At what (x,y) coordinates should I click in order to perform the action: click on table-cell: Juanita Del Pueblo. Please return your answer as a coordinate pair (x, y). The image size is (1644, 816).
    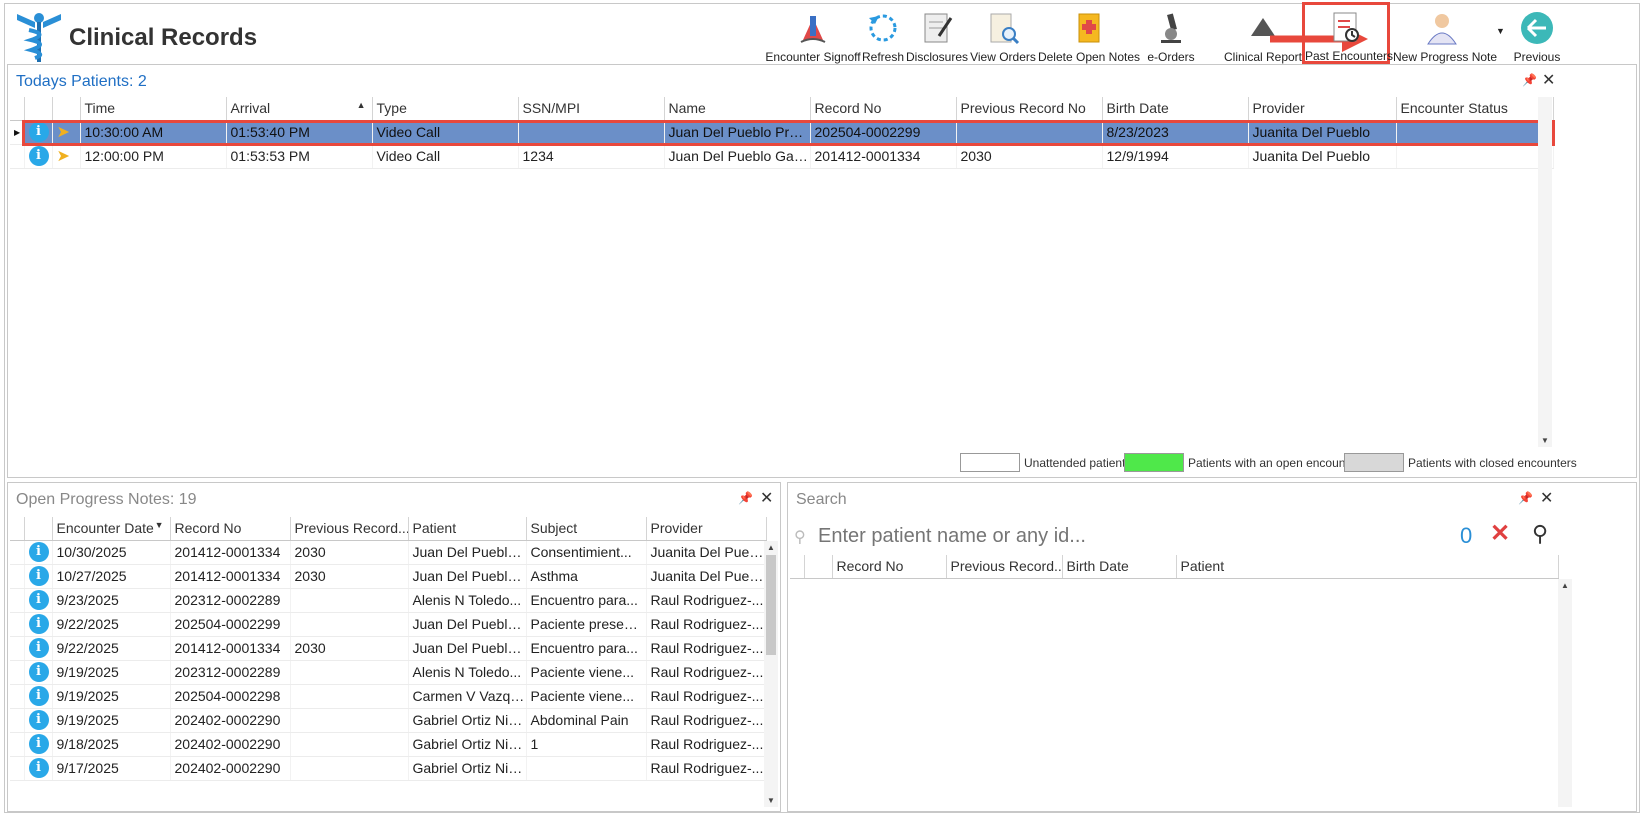
    Looking at the image, I should click on (706, 552).